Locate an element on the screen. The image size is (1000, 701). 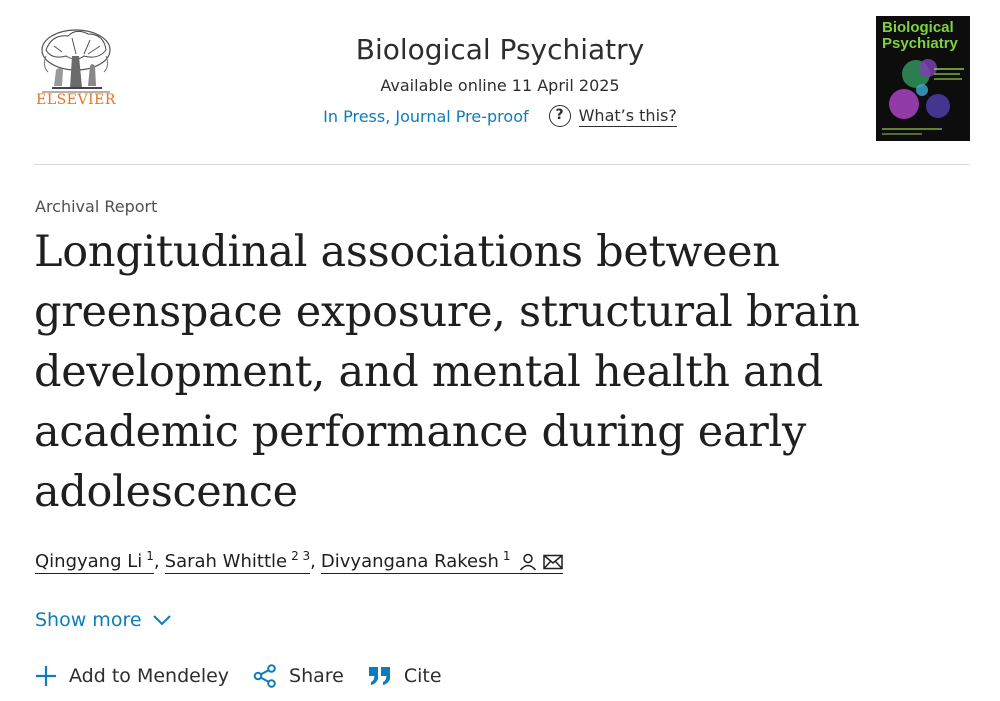
author-affiliation-sup: 2 3 is located at coordinates (301, 555).